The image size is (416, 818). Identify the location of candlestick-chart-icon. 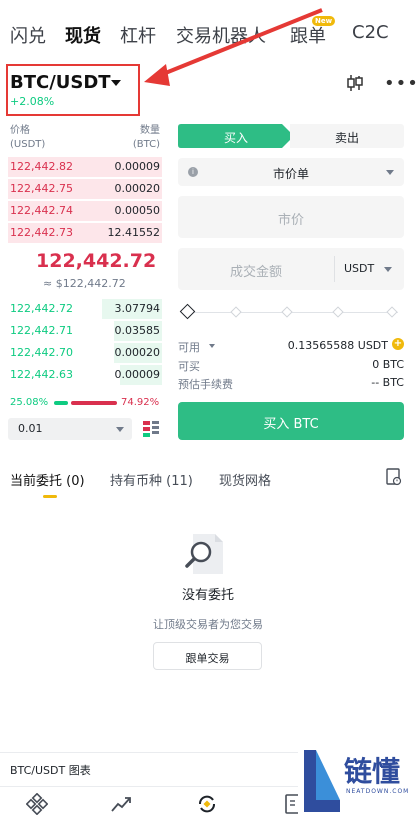
(355, 83).